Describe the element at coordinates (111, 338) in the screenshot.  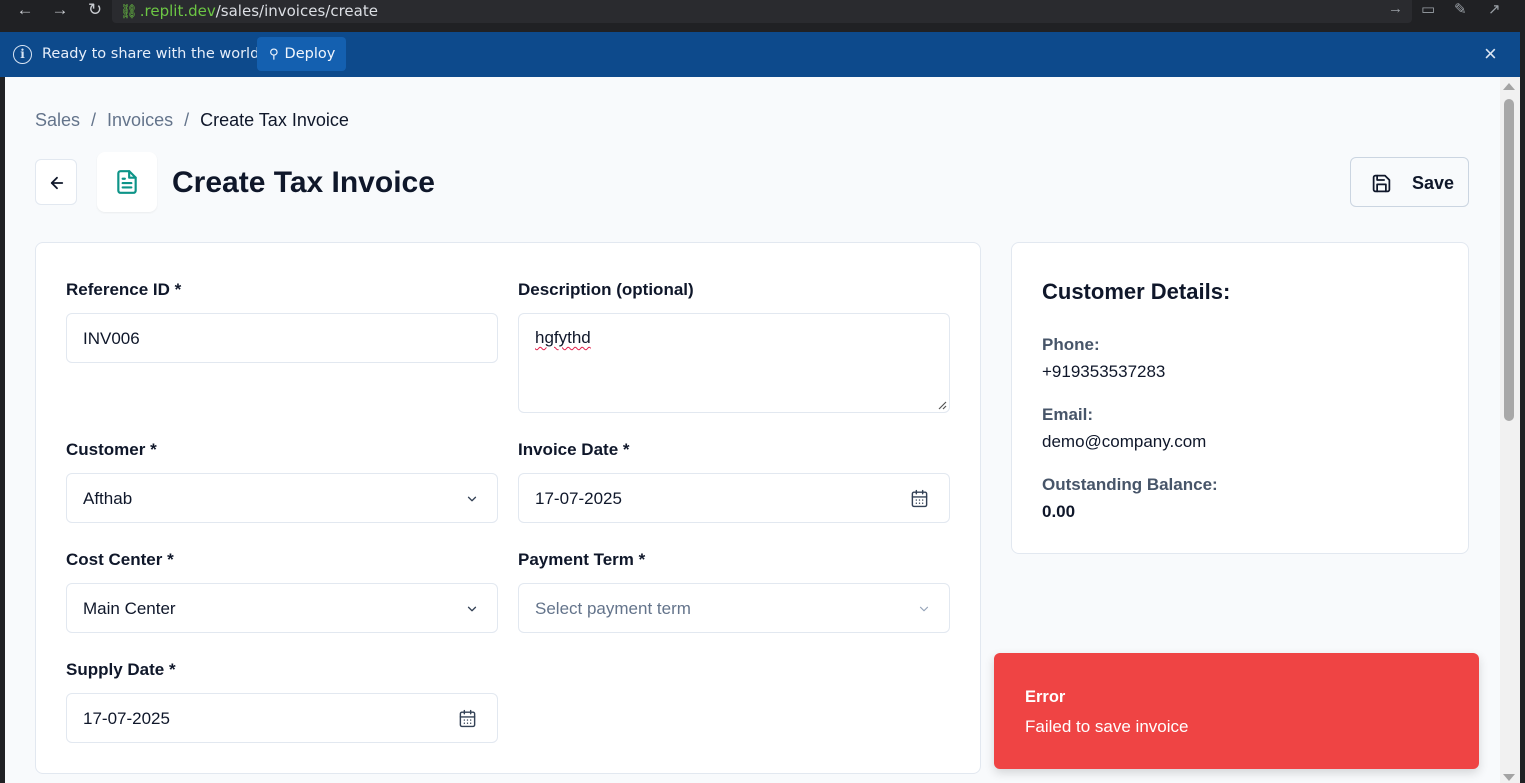
I see `reference-id-value: INV006` at that location.